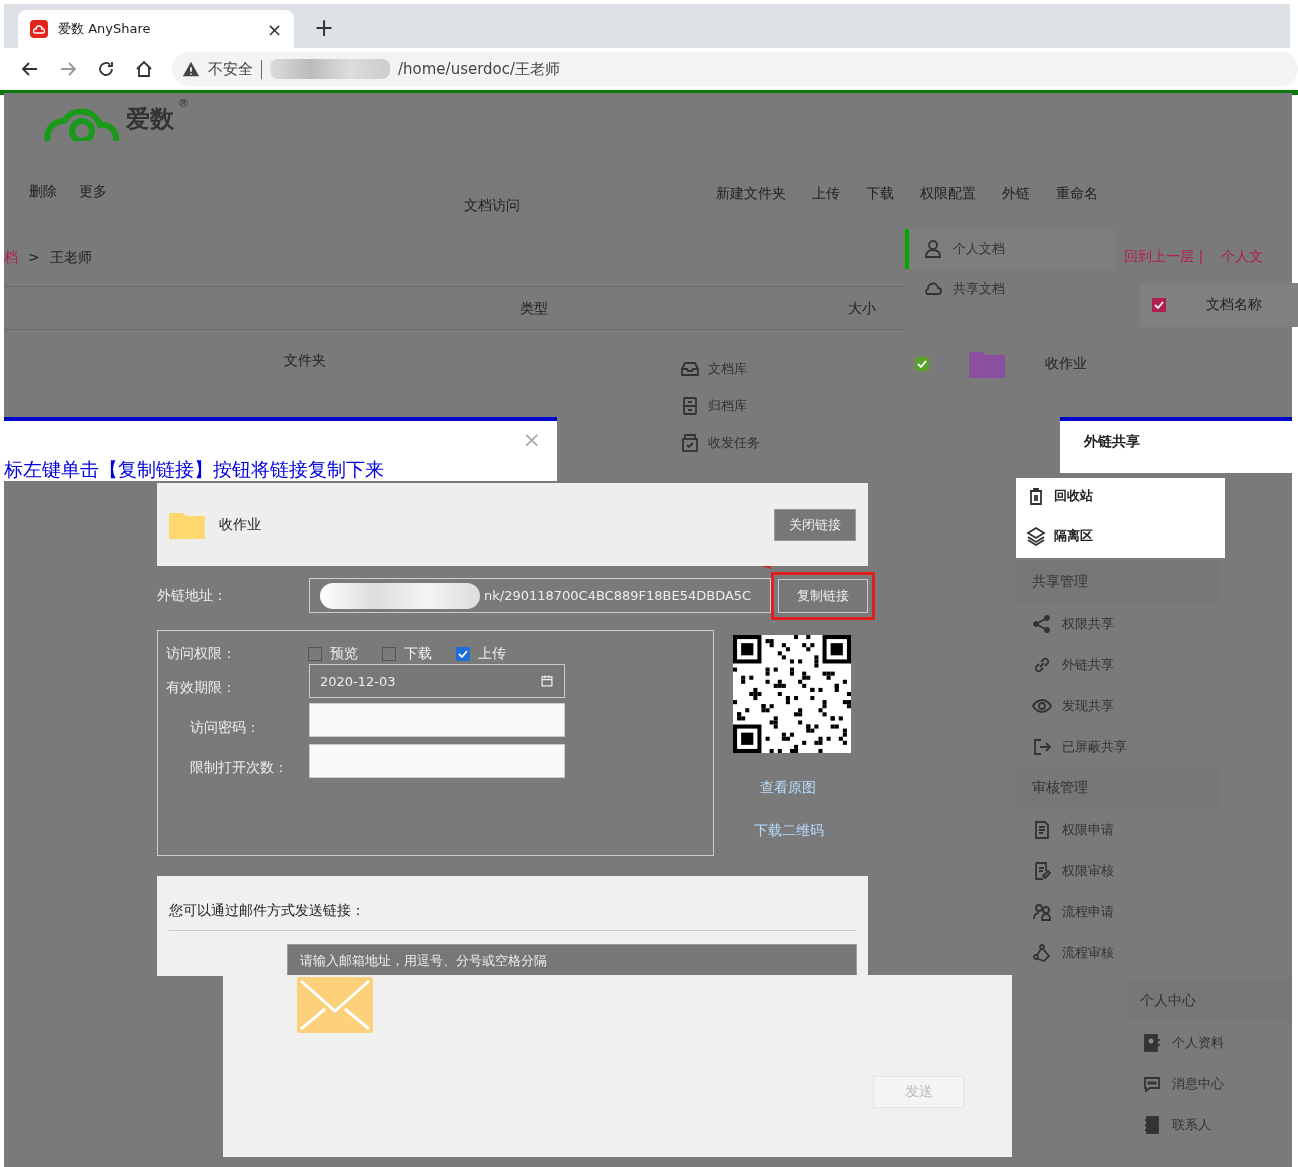 The image size is (1298, 1167). I want to click on date-field: 2020-12-03, so click(437, 681).